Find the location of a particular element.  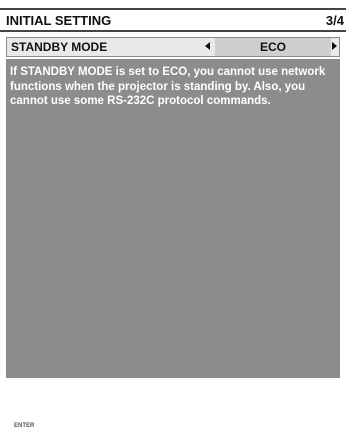

change-label: CHANGE is located at coordinates (82, 405).